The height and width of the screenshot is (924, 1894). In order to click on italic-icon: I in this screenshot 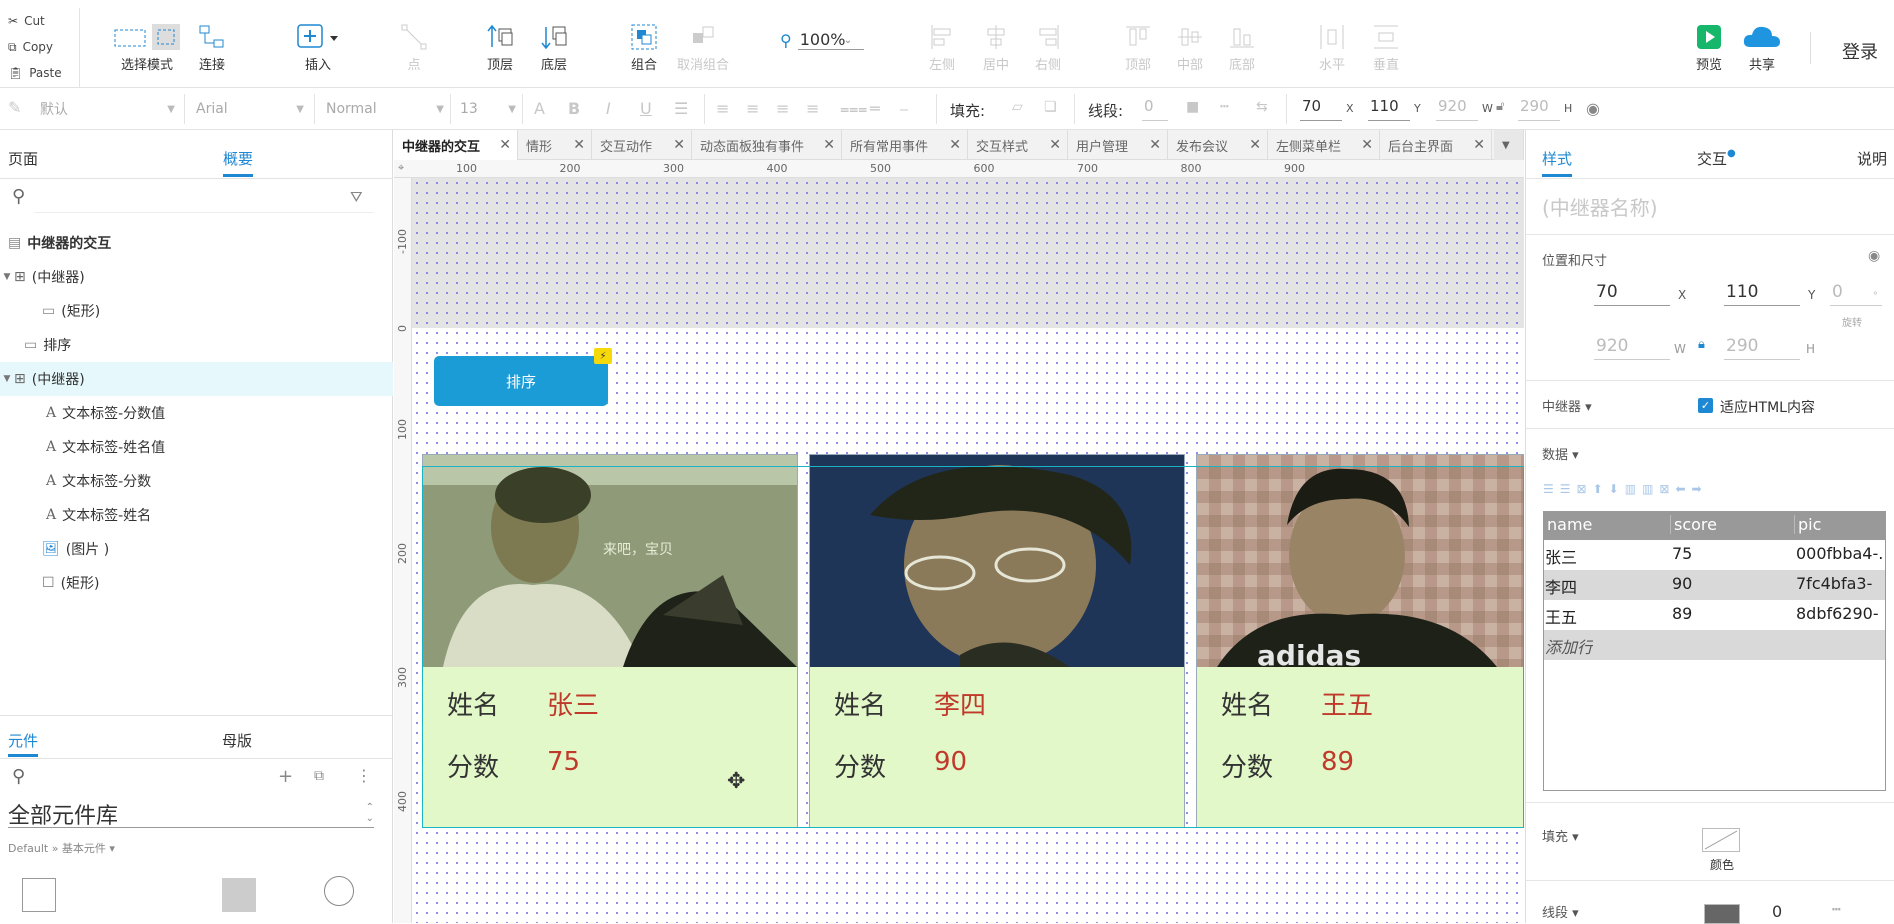, I will do `click(608, 108)`.